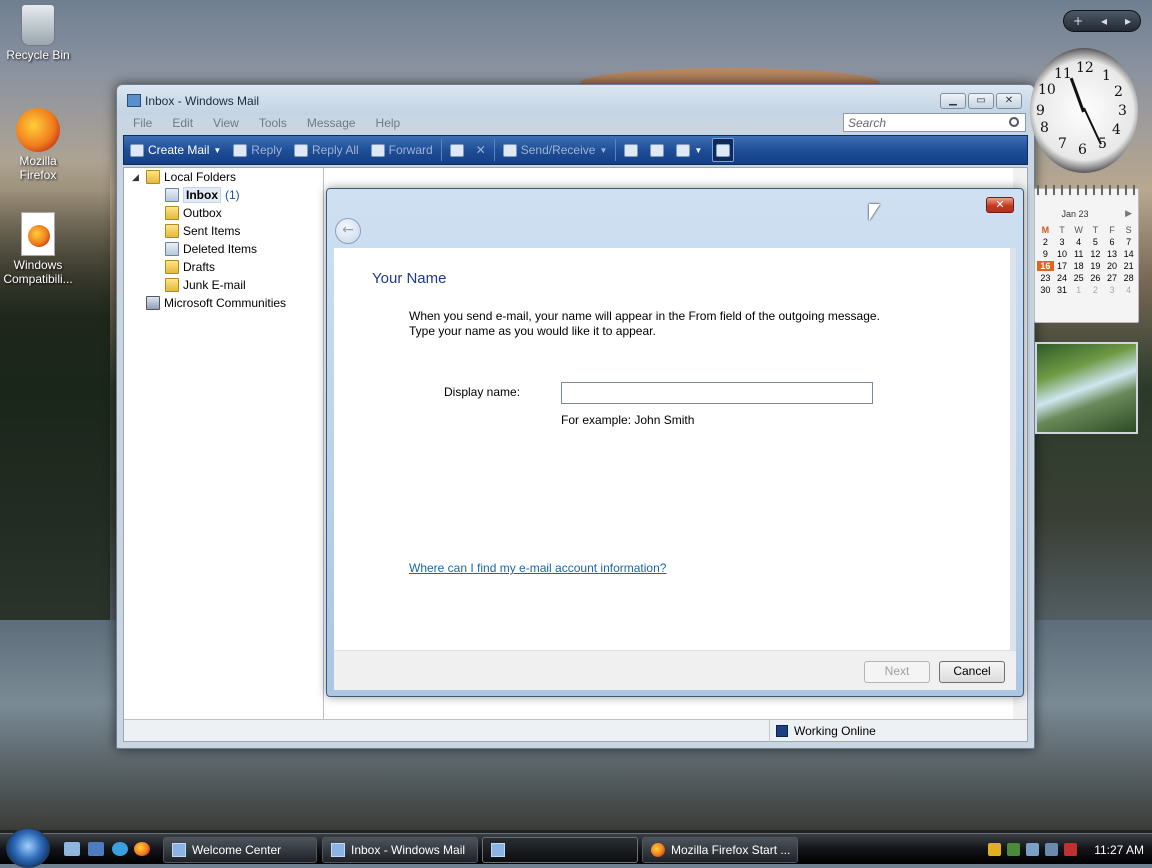  I want to click on folder-local-folders: Local Folders, so click(191, 177).